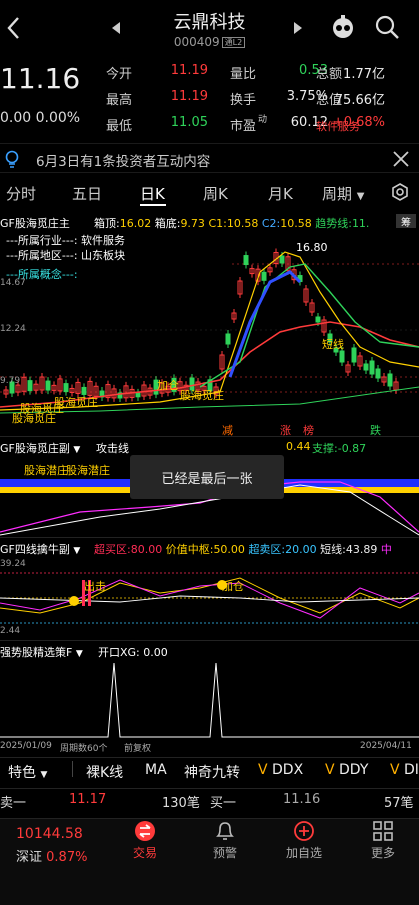 This screenshot has width=419, height=905. I want to click on tab-ddx: V DDX, so click(280, 770).